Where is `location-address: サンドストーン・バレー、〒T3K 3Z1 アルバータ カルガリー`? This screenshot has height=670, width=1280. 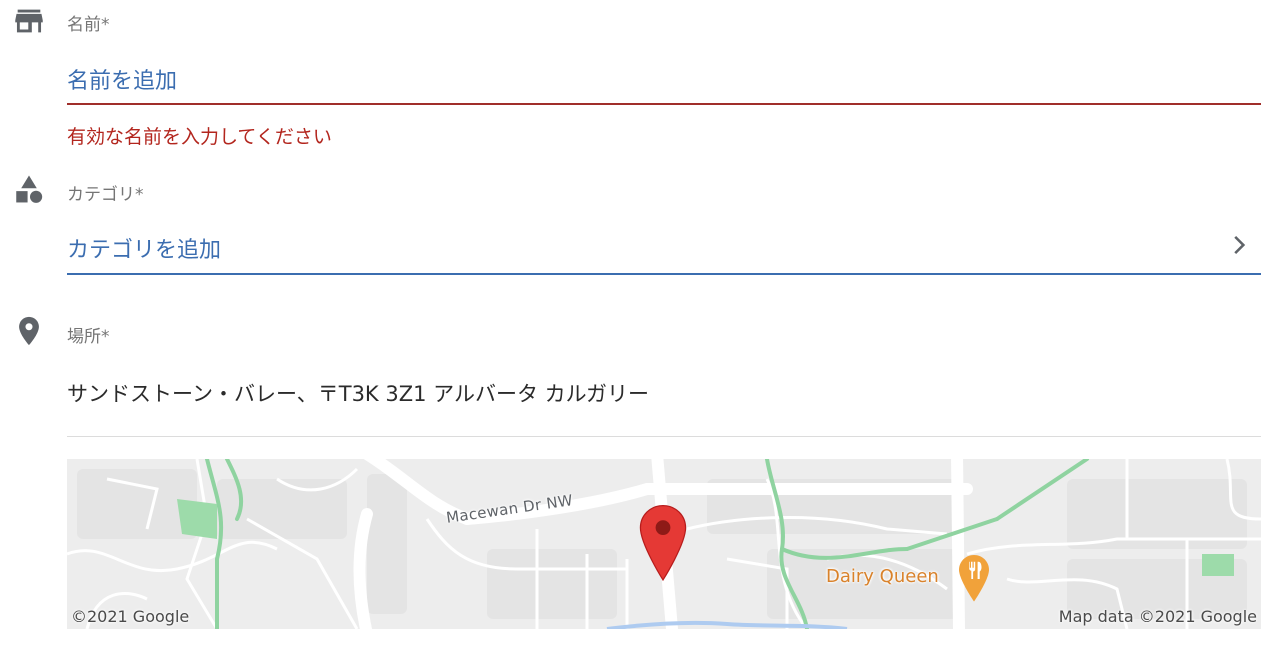
location-address: サンドストーン・バレー、〒T3K 3Z1 アルバータ カルガリー is located at coordinates (358, 393).